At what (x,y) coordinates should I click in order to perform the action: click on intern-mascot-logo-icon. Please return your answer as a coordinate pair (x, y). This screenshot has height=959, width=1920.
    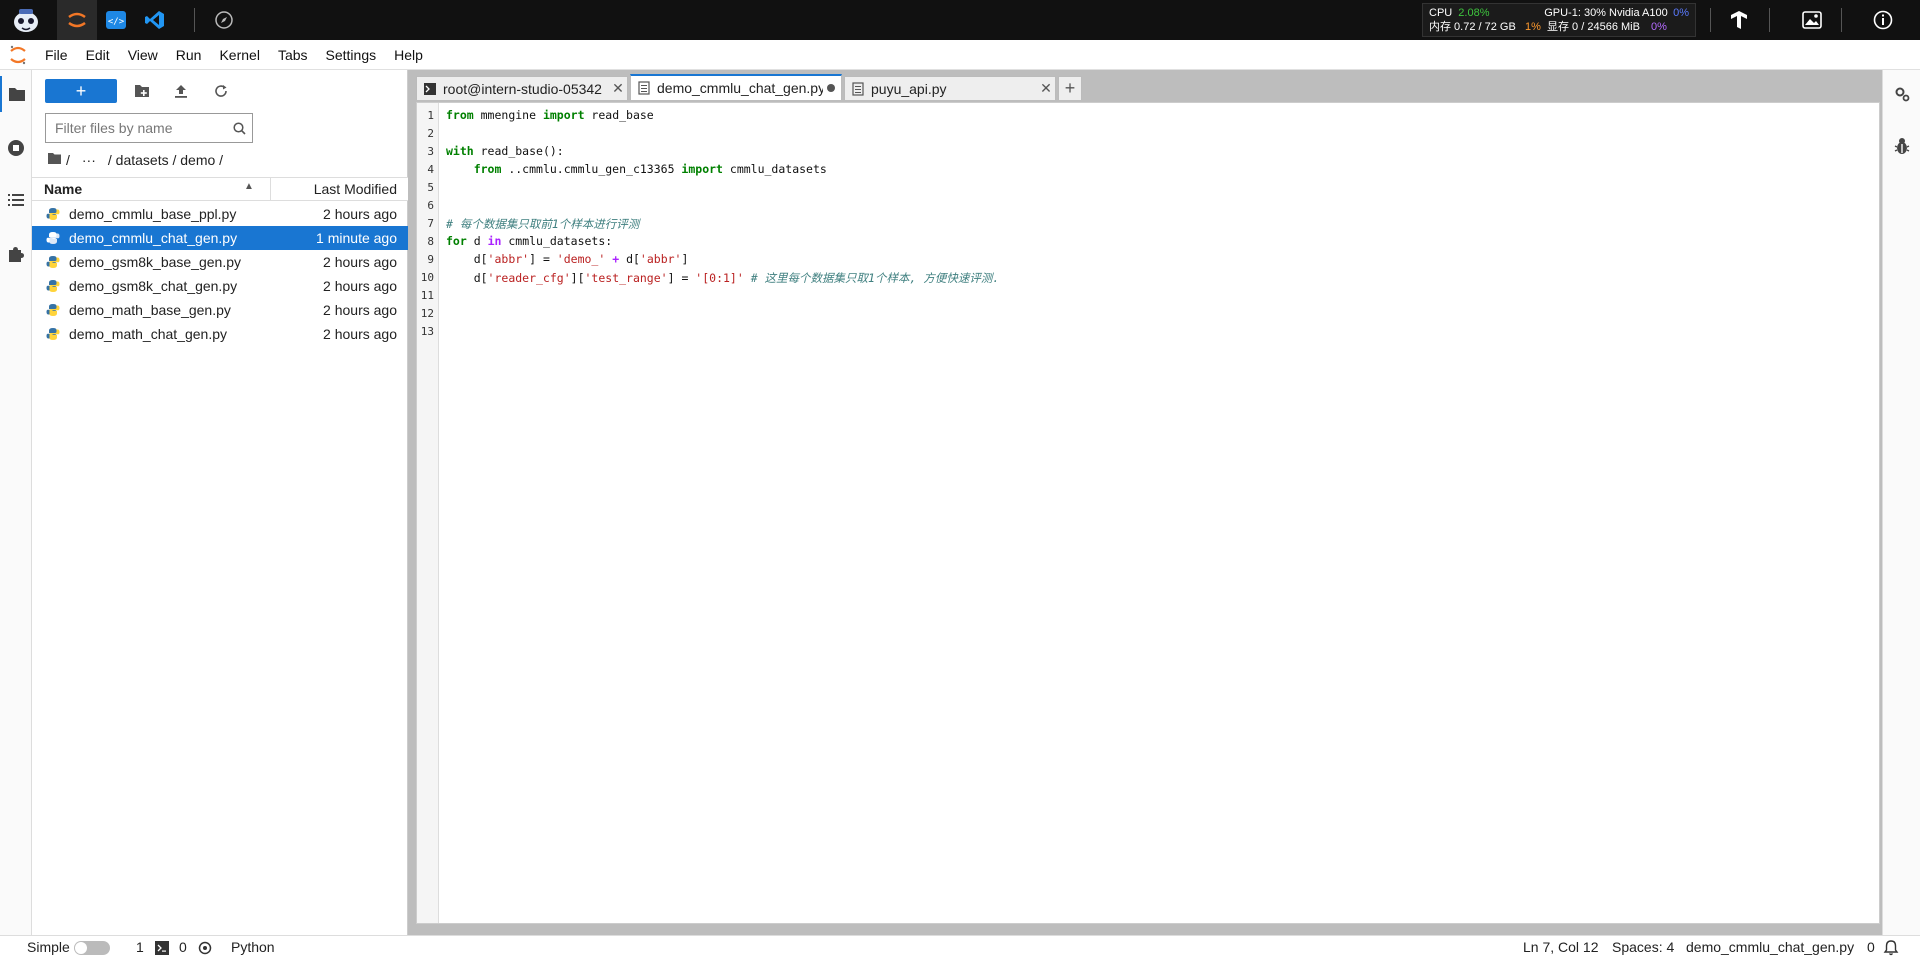
    Looking at the image, I should click on (26, 20).